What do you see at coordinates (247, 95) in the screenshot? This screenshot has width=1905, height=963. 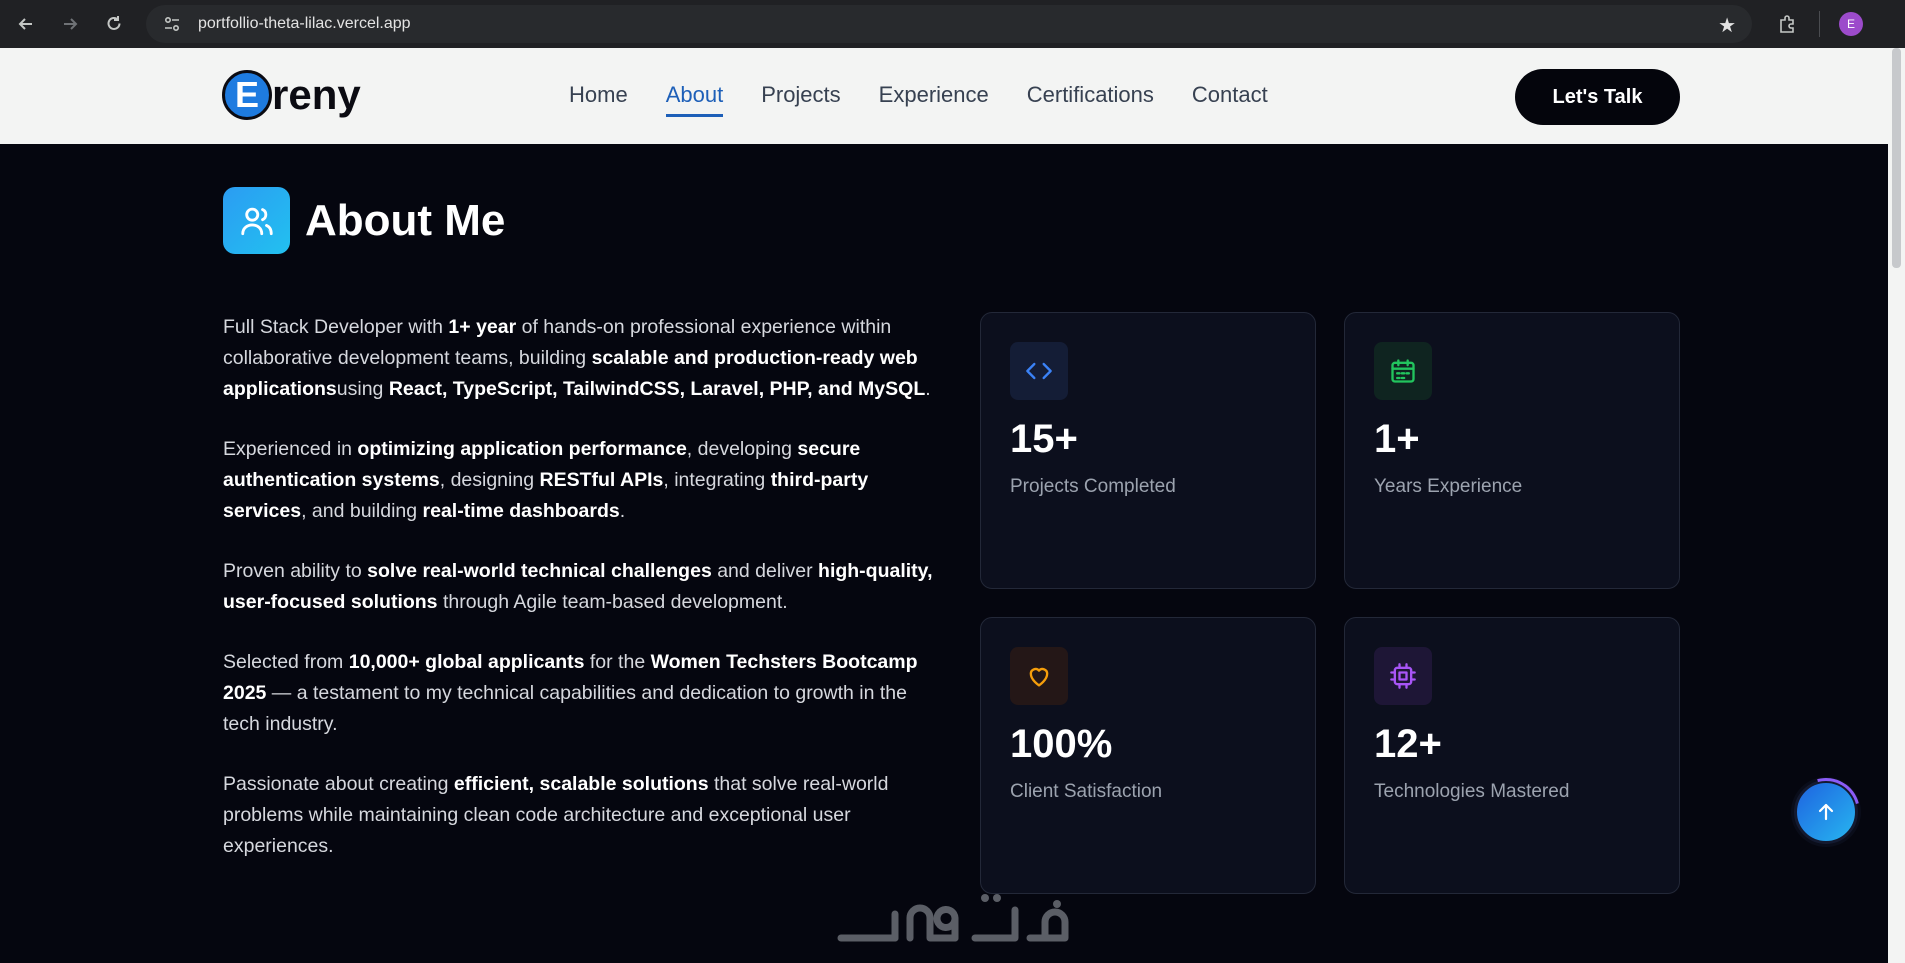 I see `logo-mark: E` at bounding box center [247, 95].